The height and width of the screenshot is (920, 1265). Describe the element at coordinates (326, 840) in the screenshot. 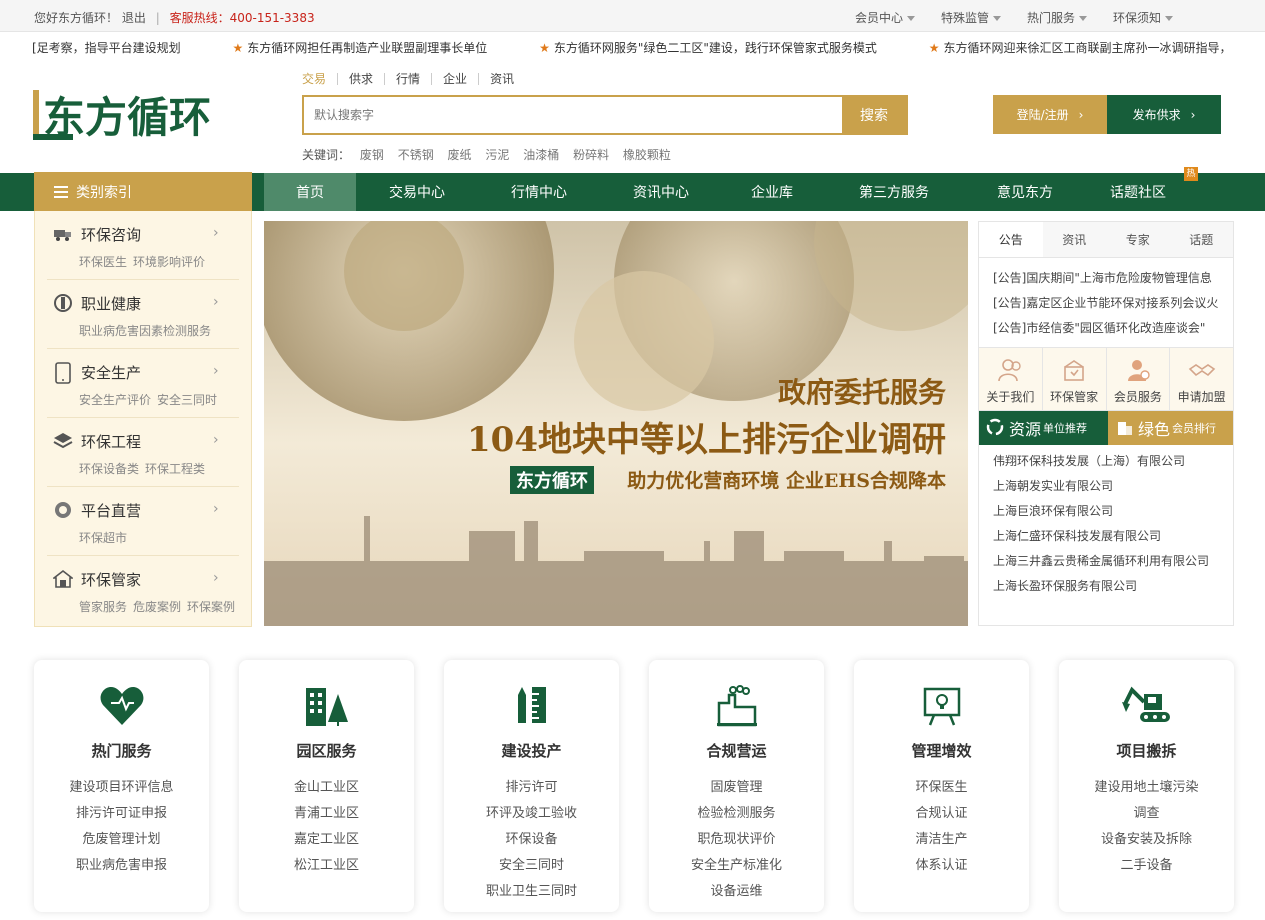

I see `card-link: 嘉定工业区` at that location.